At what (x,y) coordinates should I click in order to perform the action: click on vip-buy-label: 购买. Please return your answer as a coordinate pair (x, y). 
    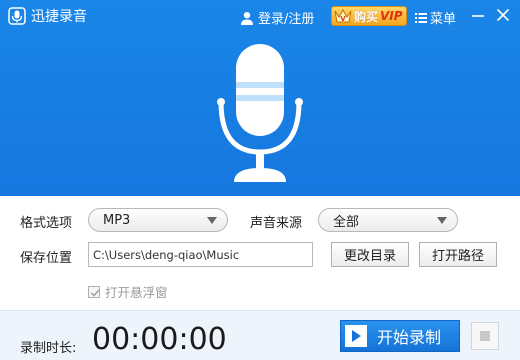
    Looking at the image, I should click on (366, 16).